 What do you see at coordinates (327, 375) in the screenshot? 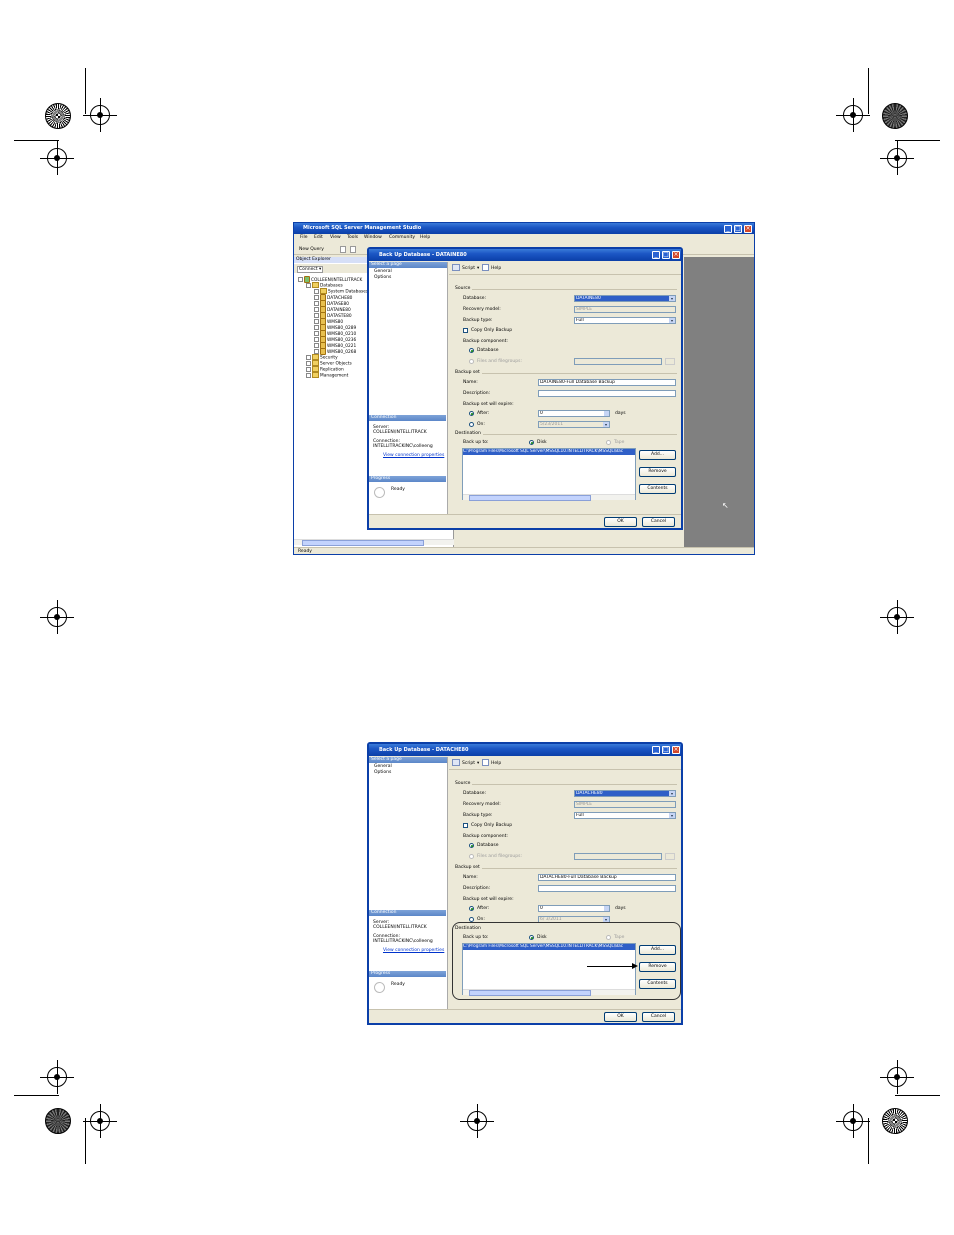
I see `tree-management: Management` at bounding box center [327, 375].